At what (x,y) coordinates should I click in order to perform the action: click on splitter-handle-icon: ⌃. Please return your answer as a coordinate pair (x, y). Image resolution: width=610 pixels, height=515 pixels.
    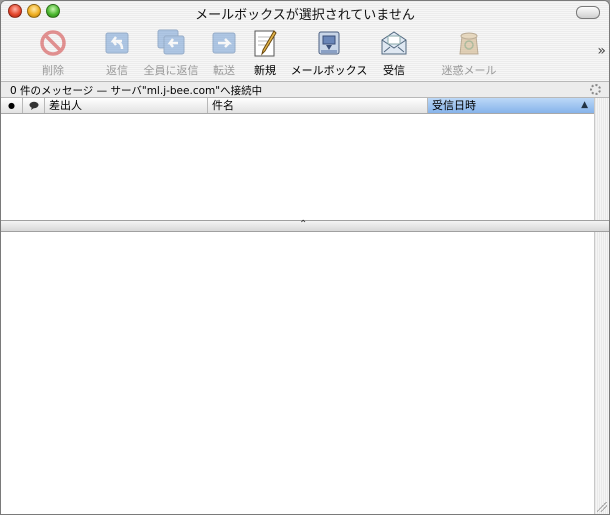
    Looking at the image, I should click on (303, 224).